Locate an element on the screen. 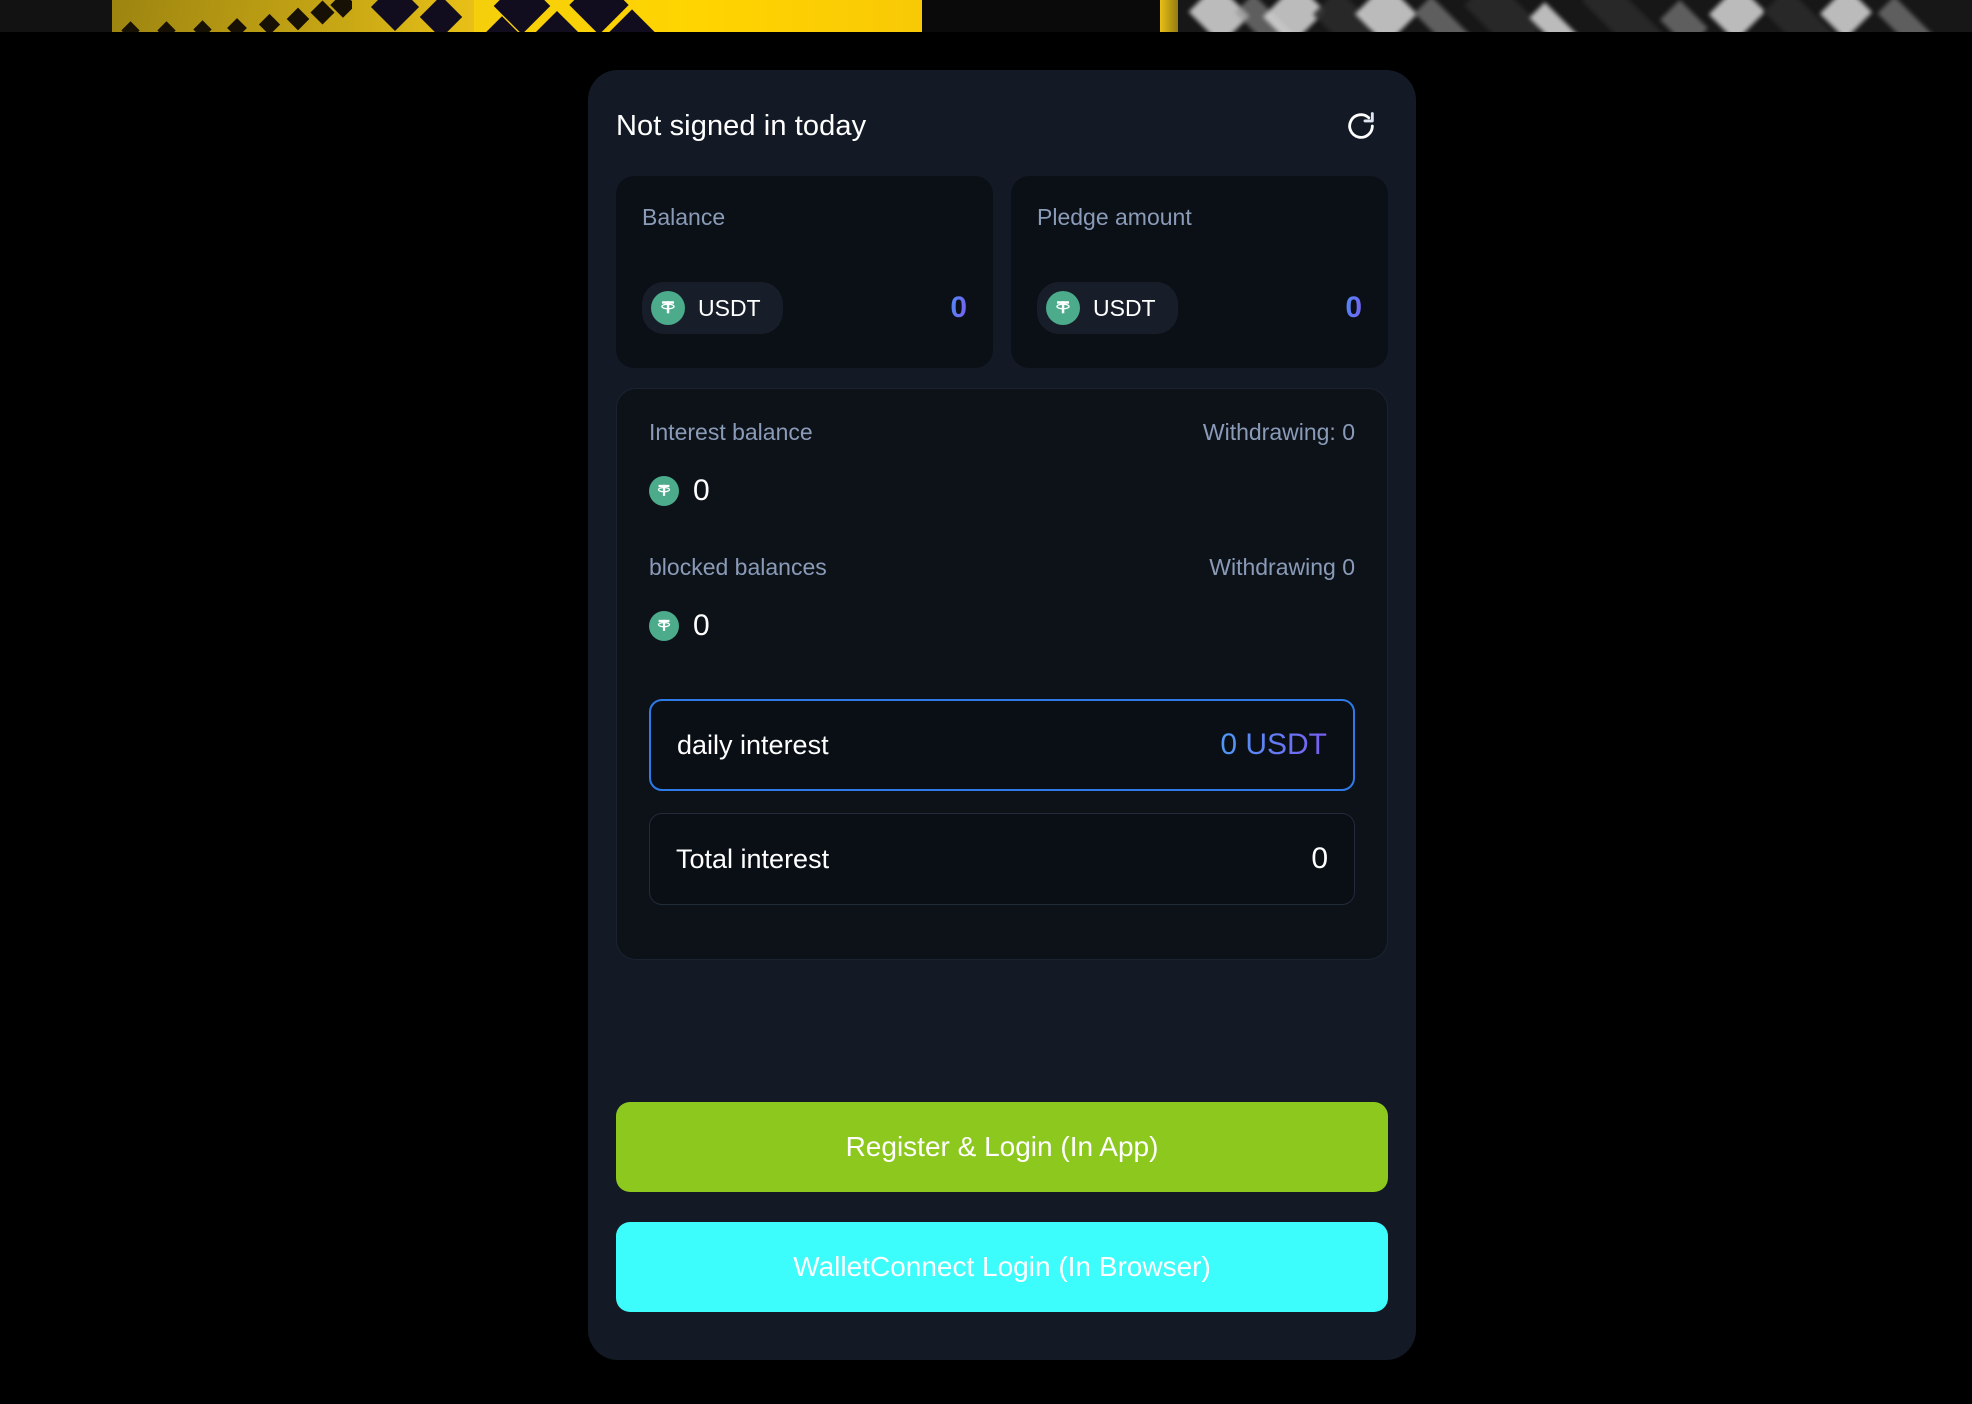 This screenshot has width=1972, height=1404. page-title: Not signed in today is located at coordinates (741, 125).